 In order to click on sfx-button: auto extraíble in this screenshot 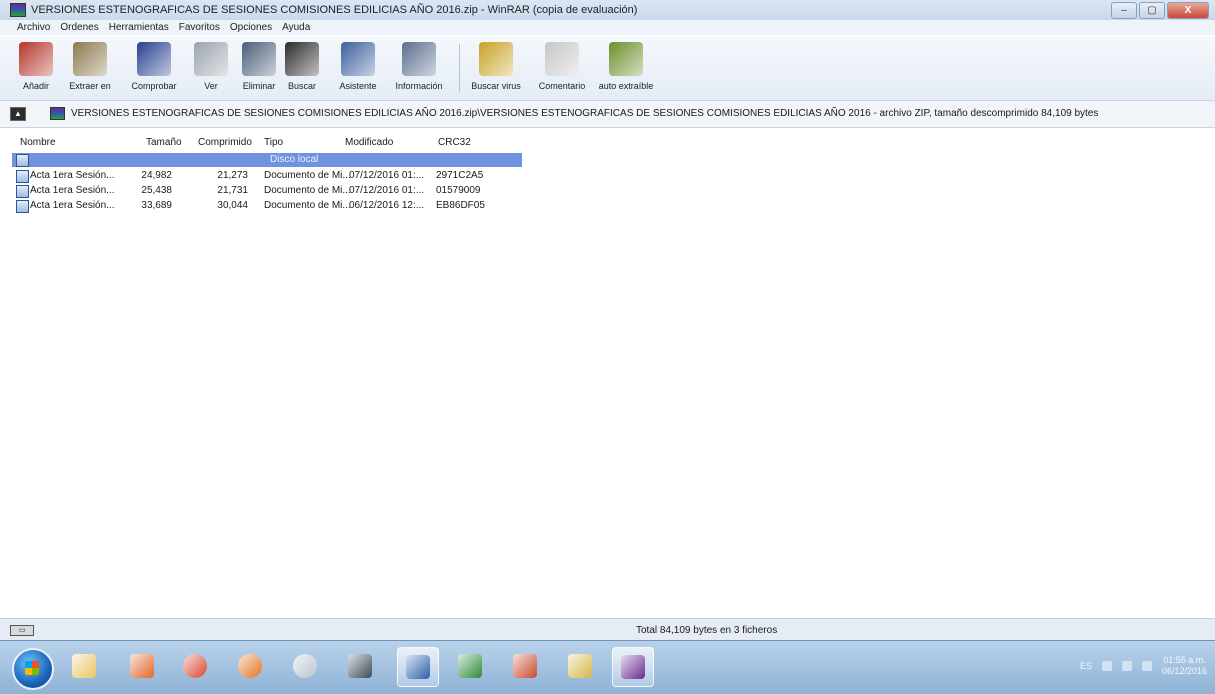, I will do `click(626, 68)`.